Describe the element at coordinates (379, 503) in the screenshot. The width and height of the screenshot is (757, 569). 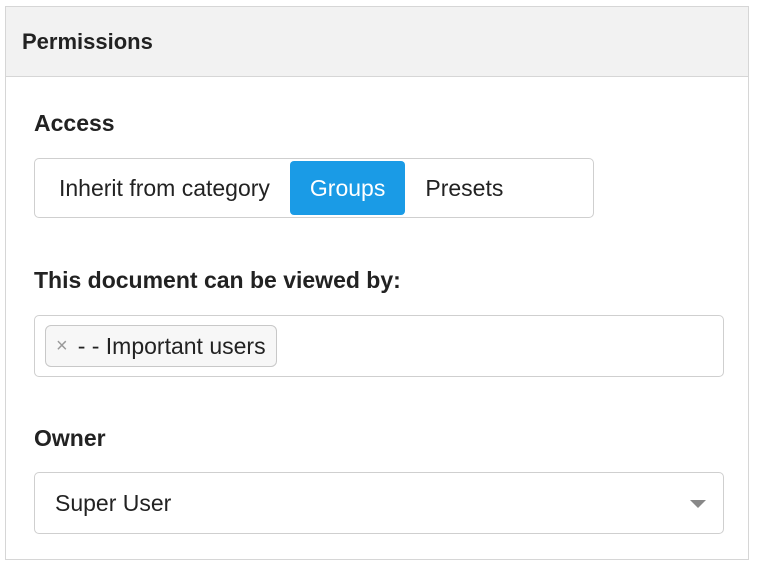
I see `owner-select: Super User` at that location.